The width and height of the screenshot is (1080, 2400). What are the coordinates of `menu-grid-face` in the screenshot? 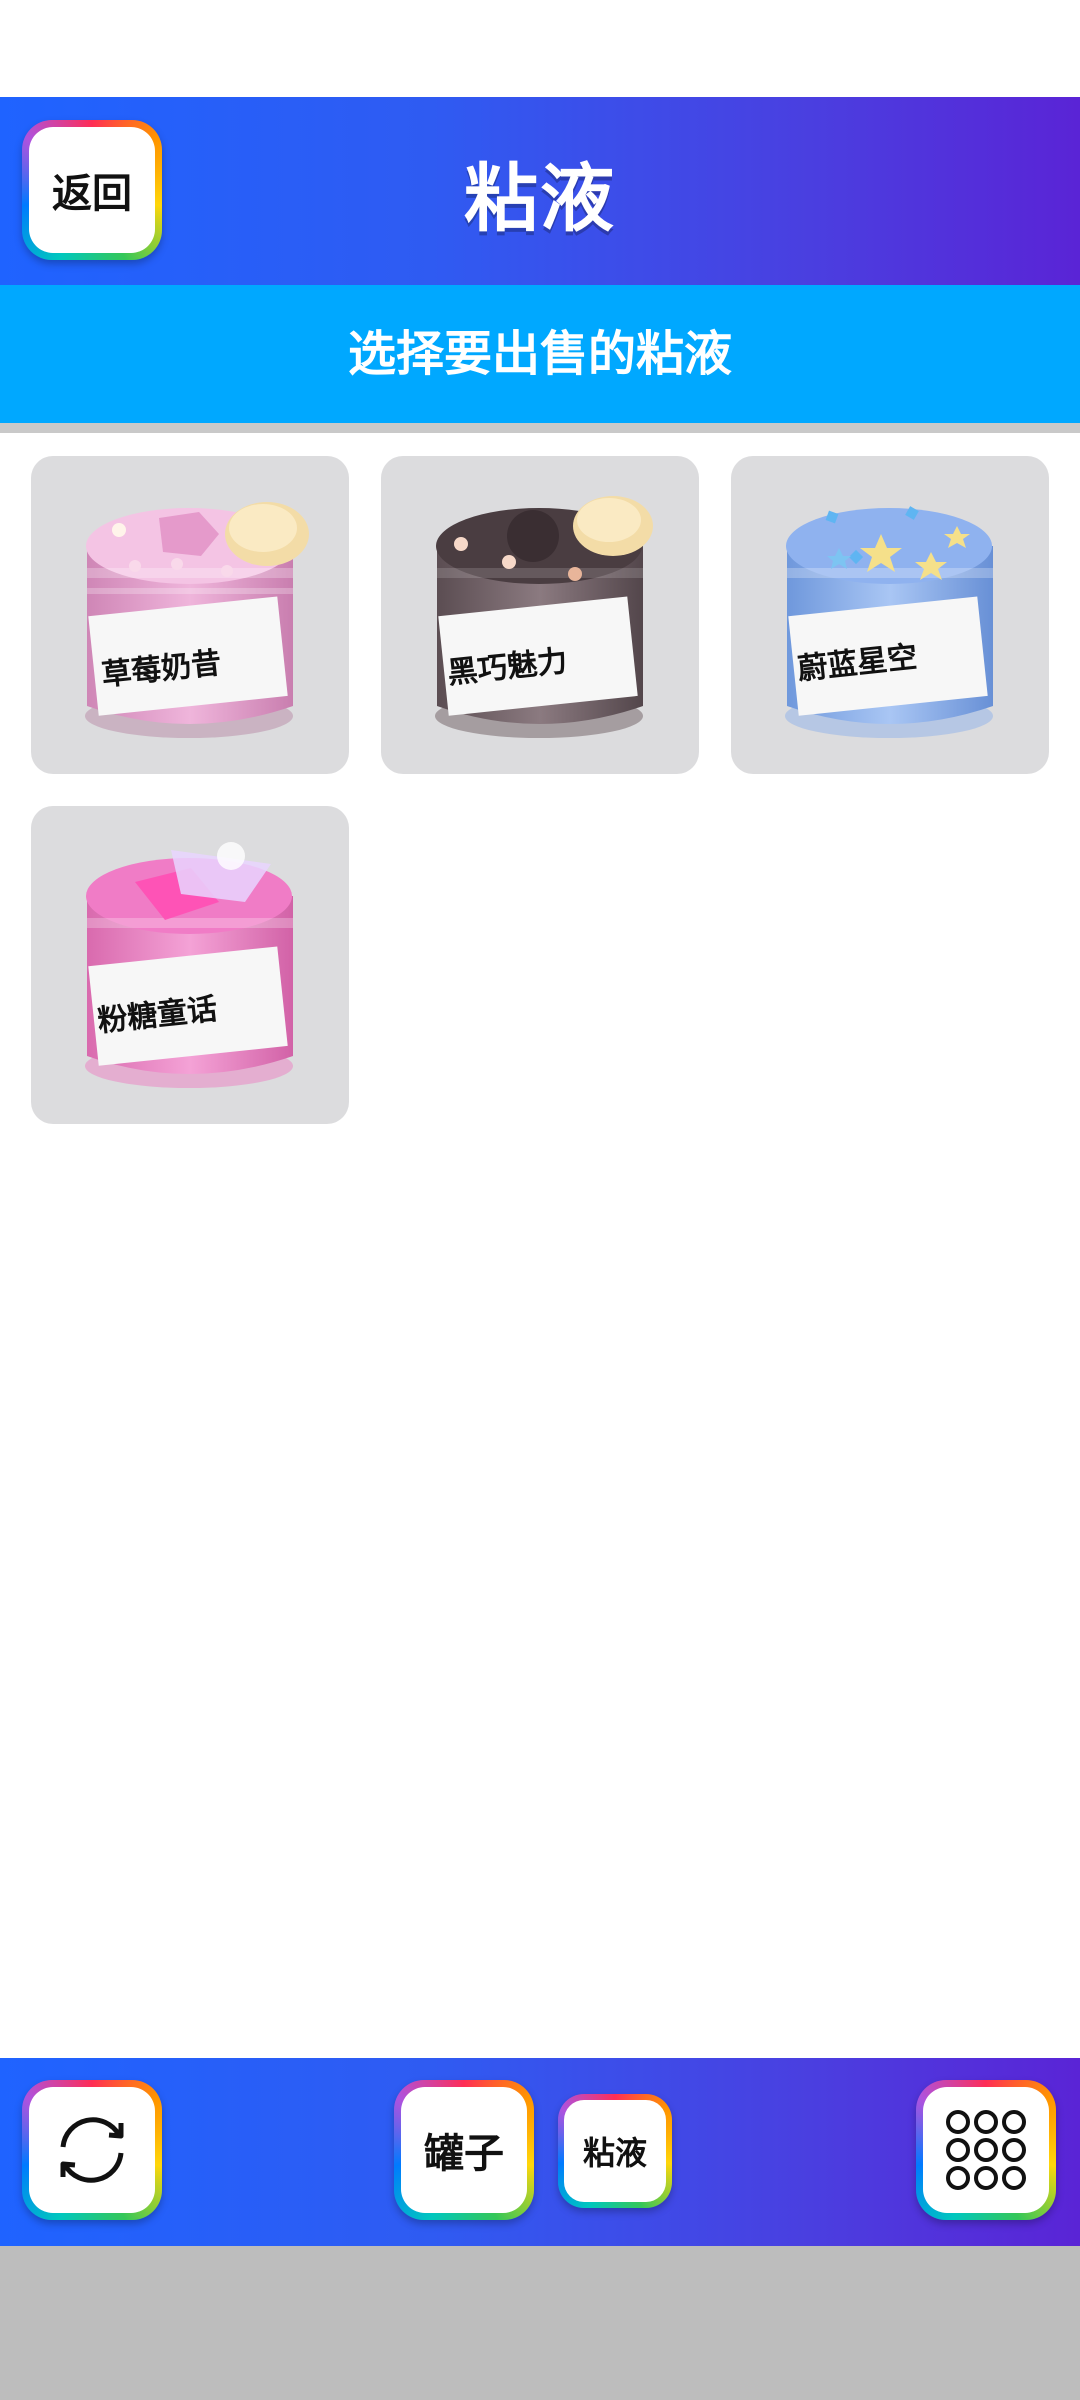 It's located at (986, 2150).